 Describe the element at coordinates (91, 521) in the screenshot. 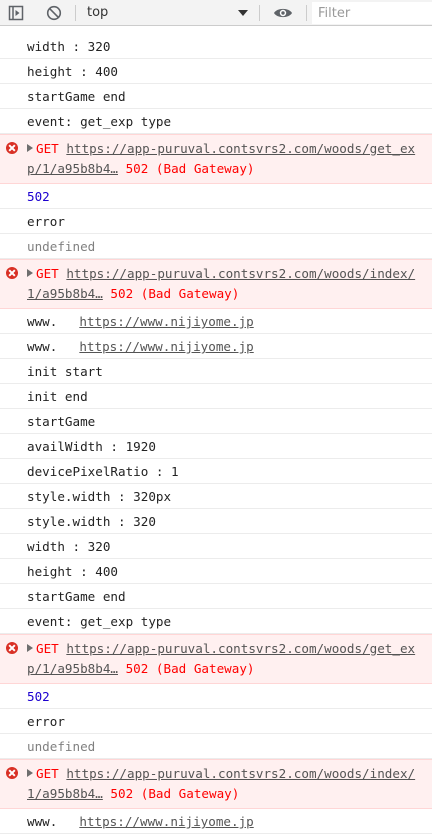

I see `log-text: style.width : 320` at that location.